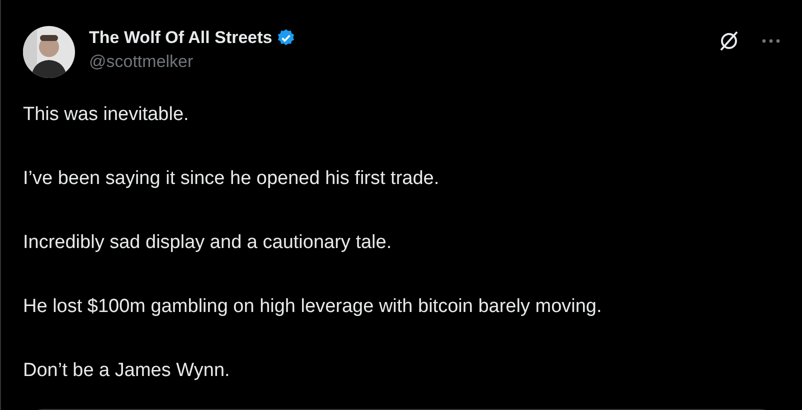  What do you see at coordinates (208, 242) in the screenshot?
I see `tweet-text: Incredibly sad display and a cautionary tale.` at bounding box center [208, 242].